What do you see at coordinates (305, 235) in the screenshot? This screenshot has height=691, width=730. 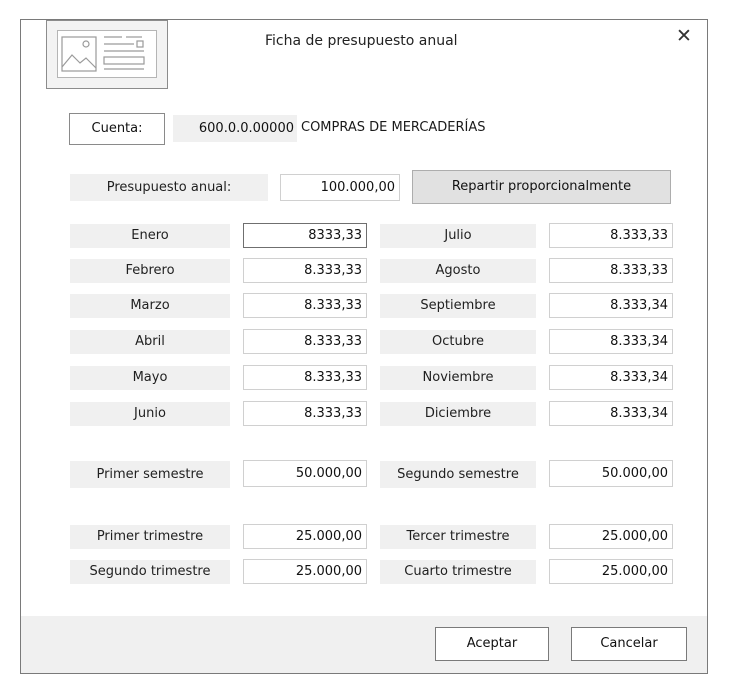 I see `month-field-enero: 8333,33` at bounding box center [305, 235].